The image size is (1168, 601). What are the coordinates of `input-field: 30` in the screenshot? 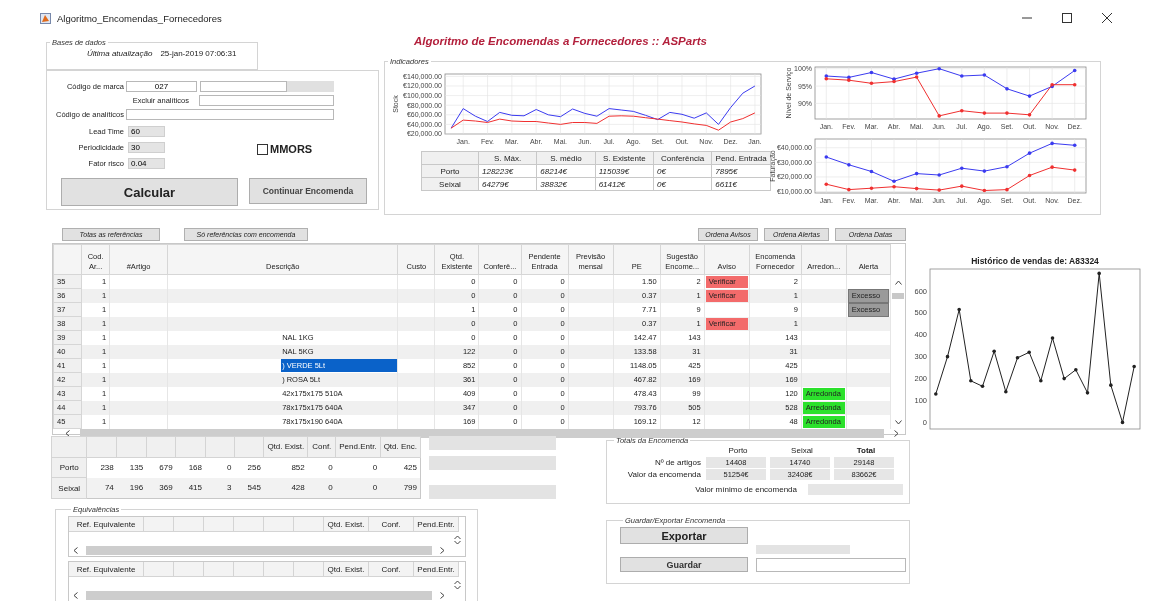 It's located at (146, 147).